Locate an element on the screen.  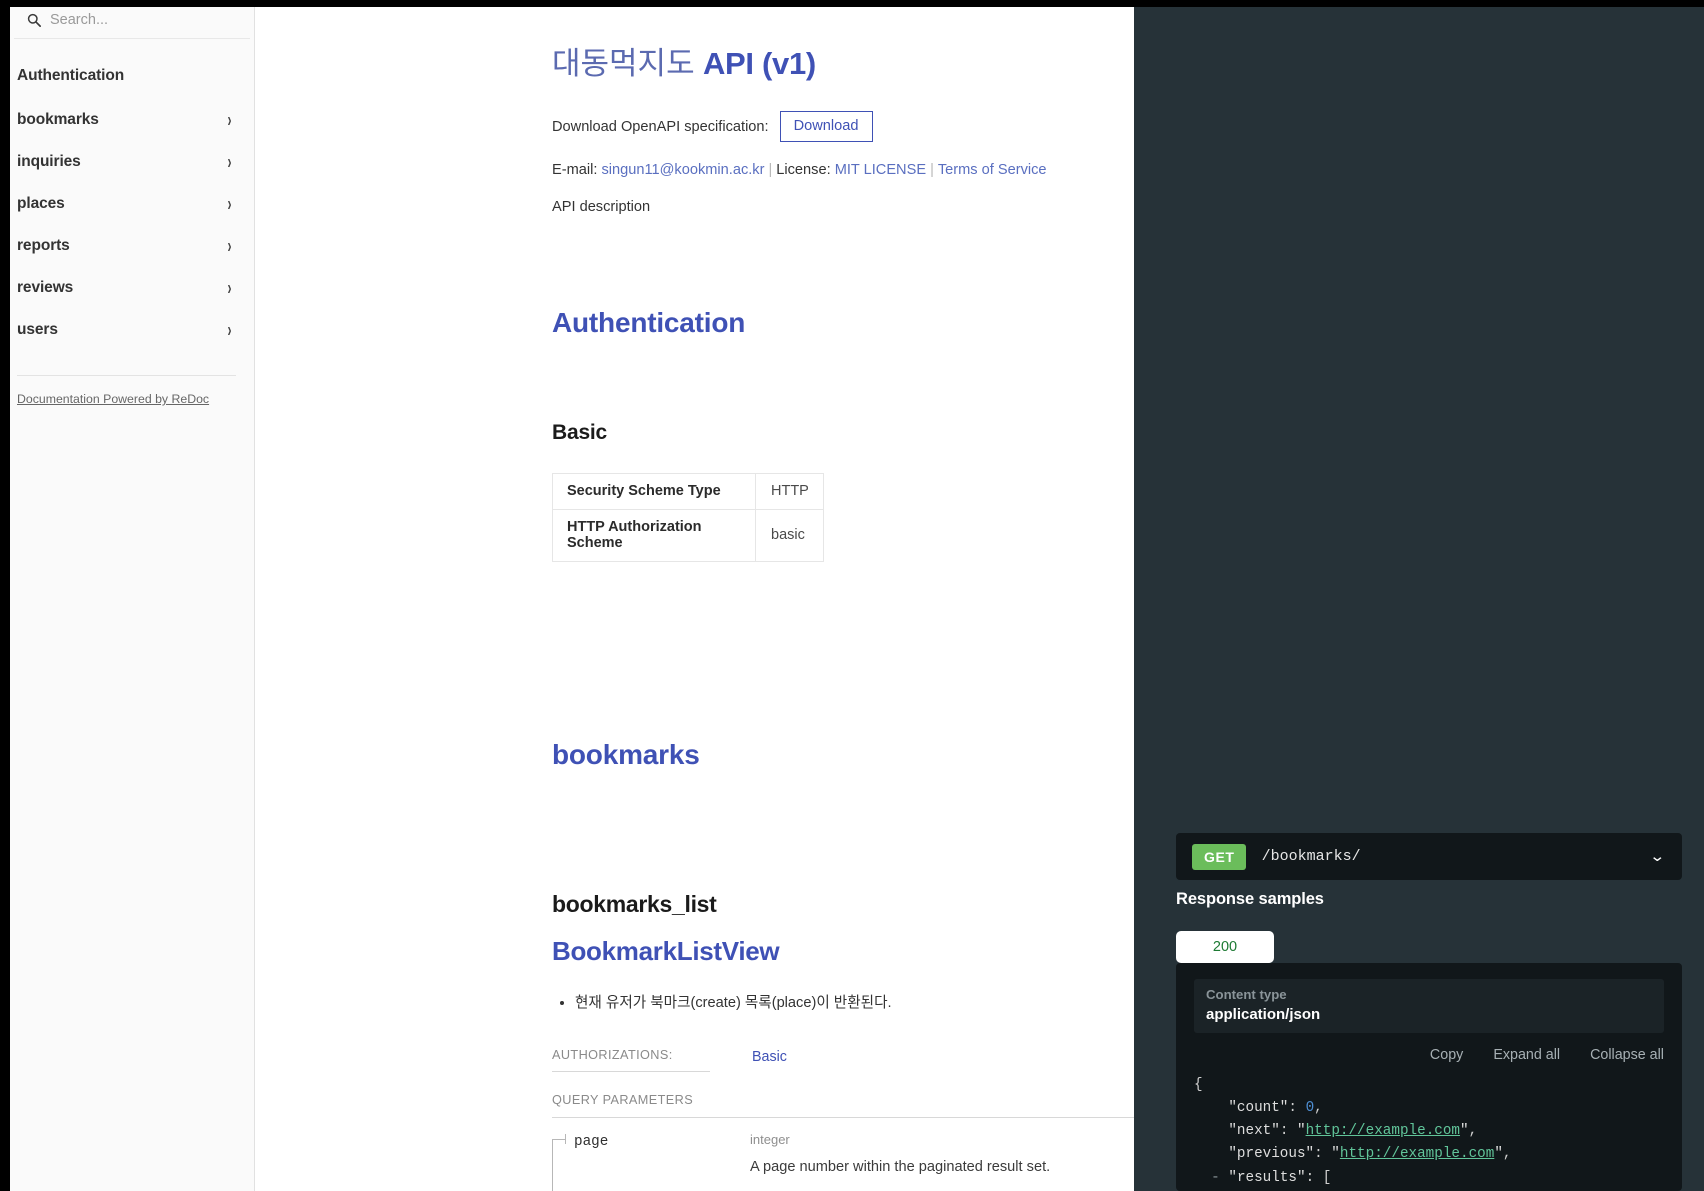
search-input is located at coordinates (140, 20).